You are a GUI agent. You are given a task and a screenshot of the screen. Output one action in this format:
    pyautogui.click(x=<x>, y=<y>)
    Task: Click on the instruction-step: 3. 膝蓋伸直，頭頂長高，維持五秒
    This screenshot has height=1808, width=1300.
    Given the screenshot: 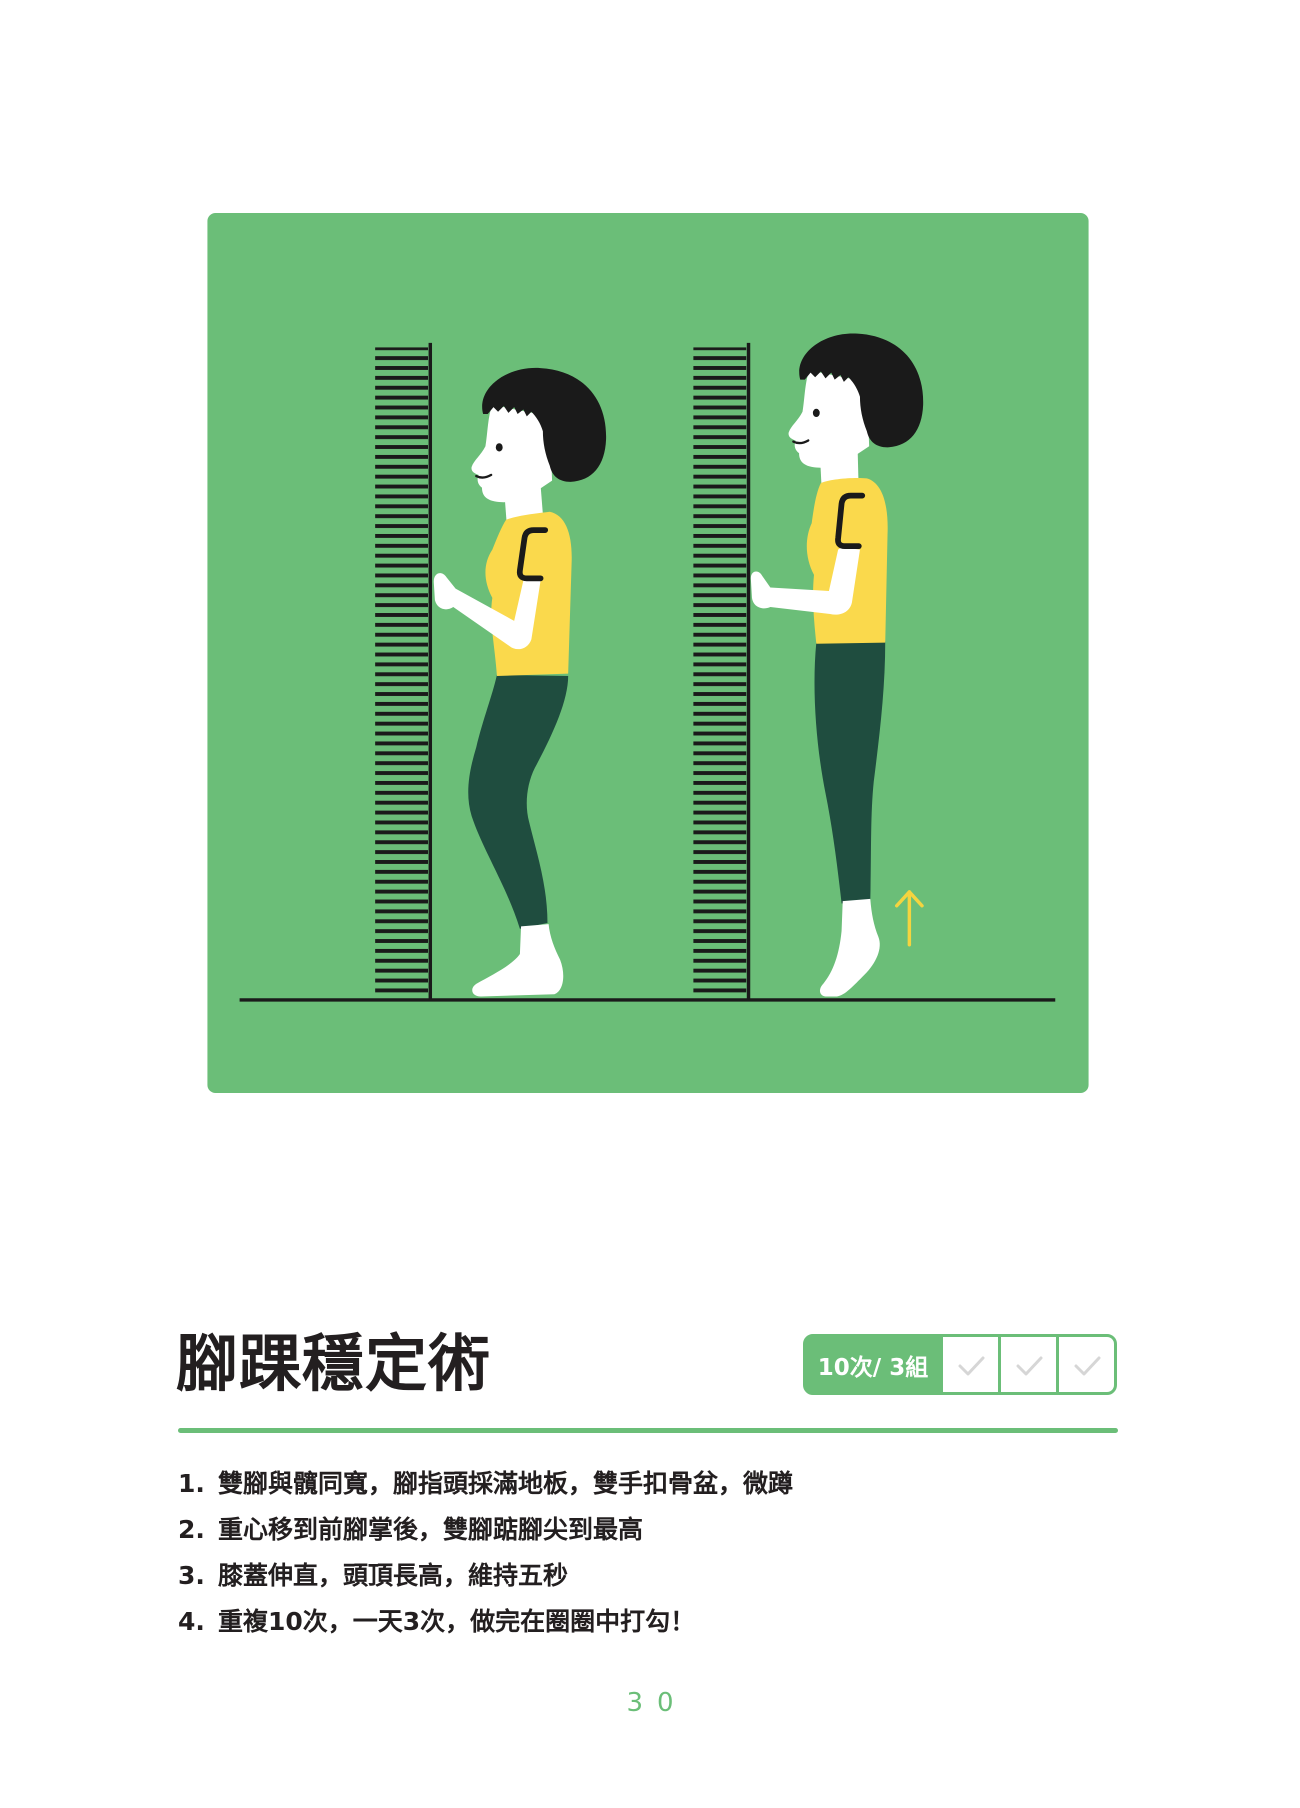 What is the action you would take?
    pyautogui.click(x=485, y=1581)
    